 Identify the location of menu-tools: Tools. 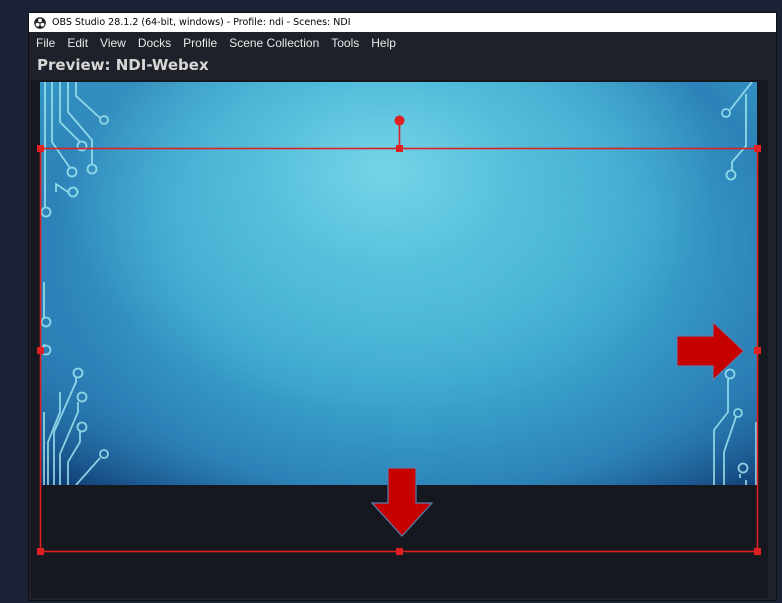
(345, 43).